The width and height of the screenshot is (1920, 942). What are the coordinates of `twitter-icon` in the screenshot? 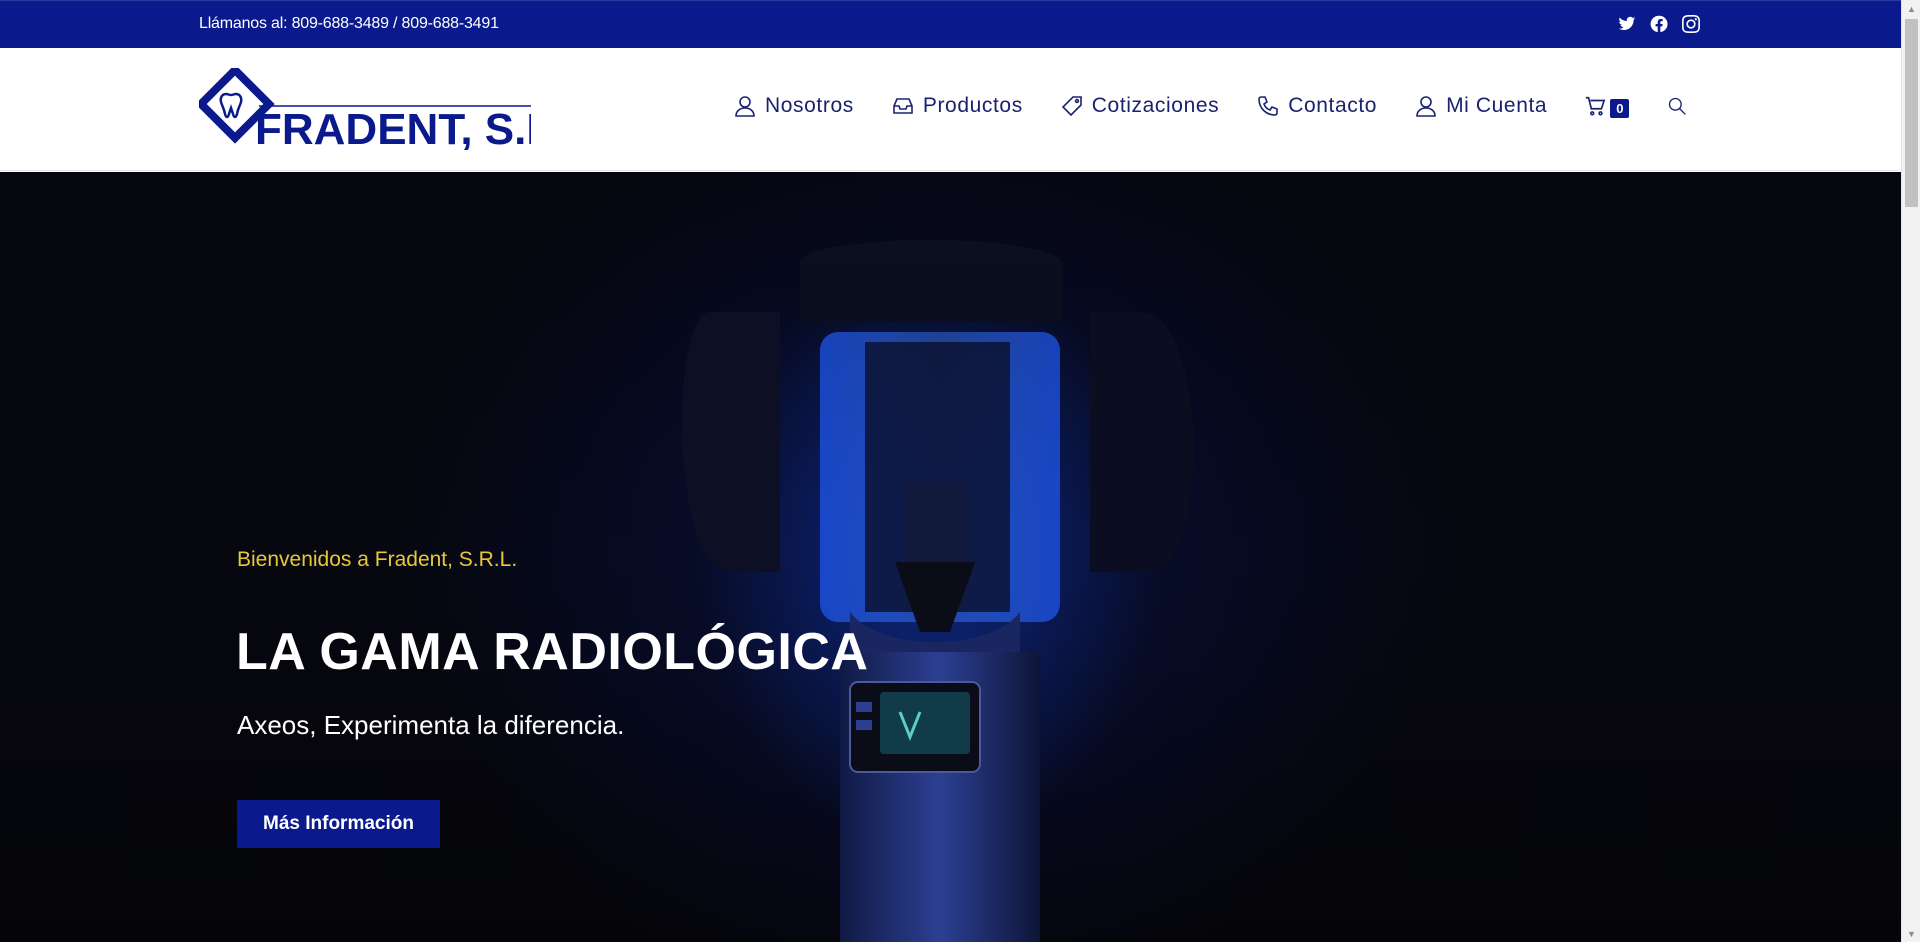 It's located at (1627, 24).